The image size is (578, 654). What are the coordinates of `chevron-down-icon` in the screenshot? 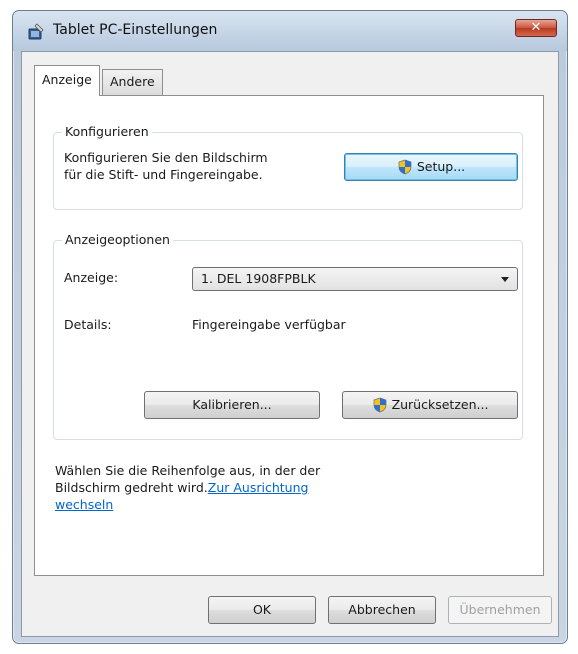 It's located at (505, 279).